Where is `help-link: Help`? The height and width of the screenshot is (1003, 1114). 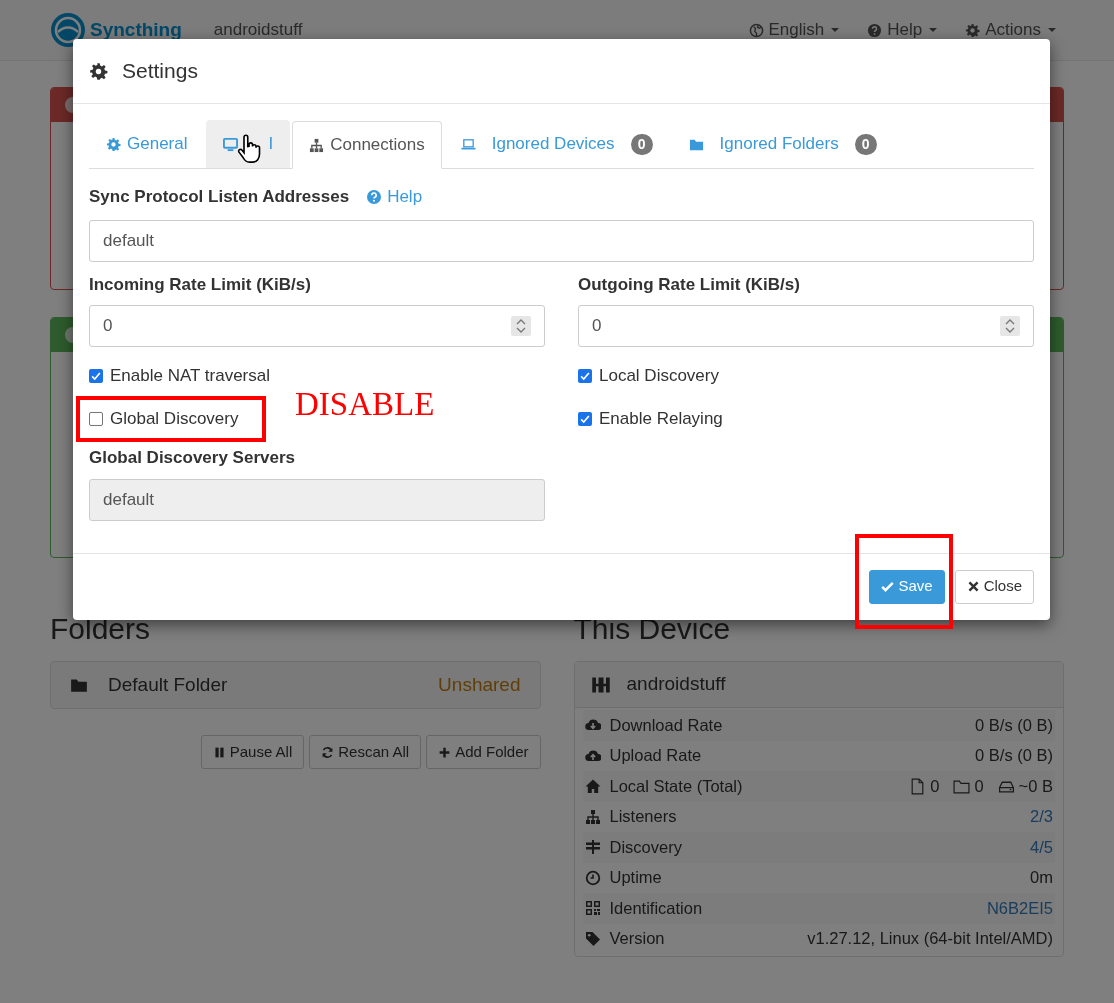 help-link: Help is located at coordinates (394, 197).